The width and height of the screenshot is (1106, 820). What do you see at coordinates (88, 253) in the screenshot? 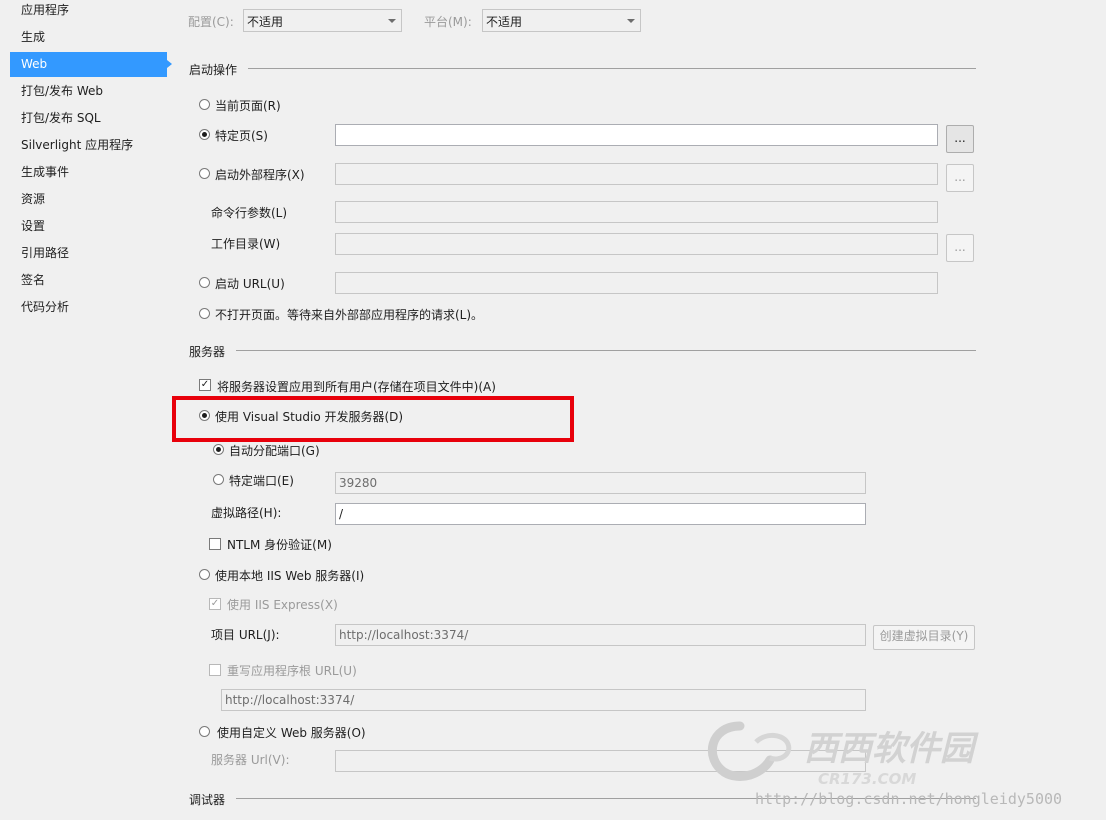
I see `sidebar-item-reference-paths: 引用路径` at bounding box center [88, 253].